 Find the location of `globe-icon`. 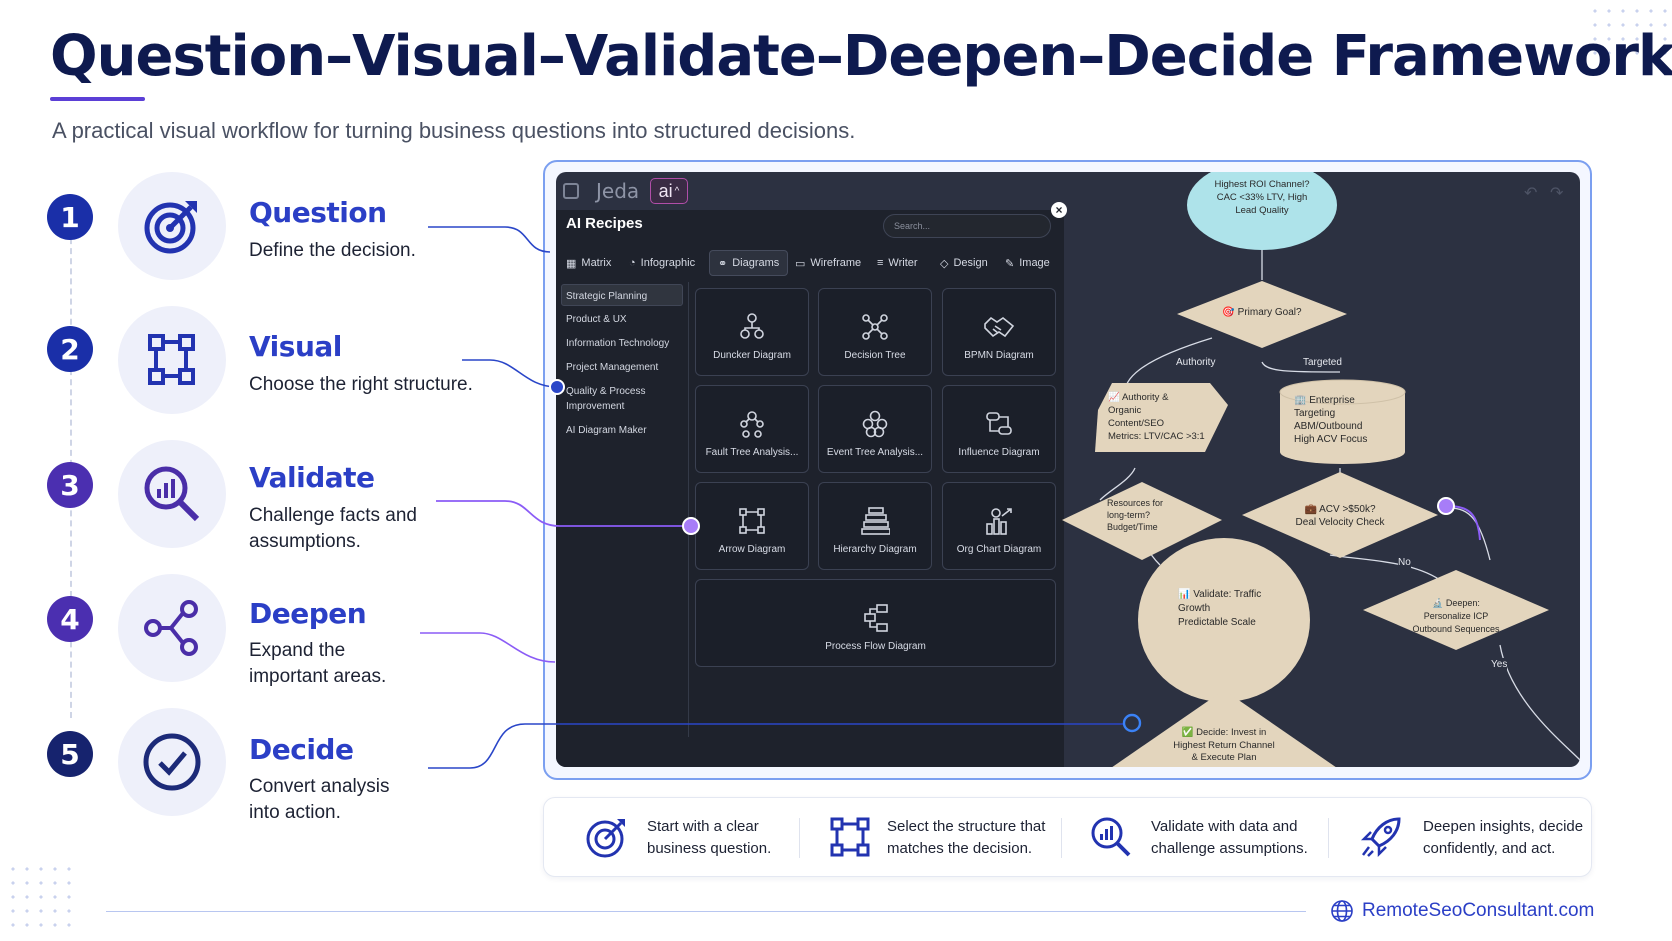

globe-icon is located at coordinates (1342, 911).